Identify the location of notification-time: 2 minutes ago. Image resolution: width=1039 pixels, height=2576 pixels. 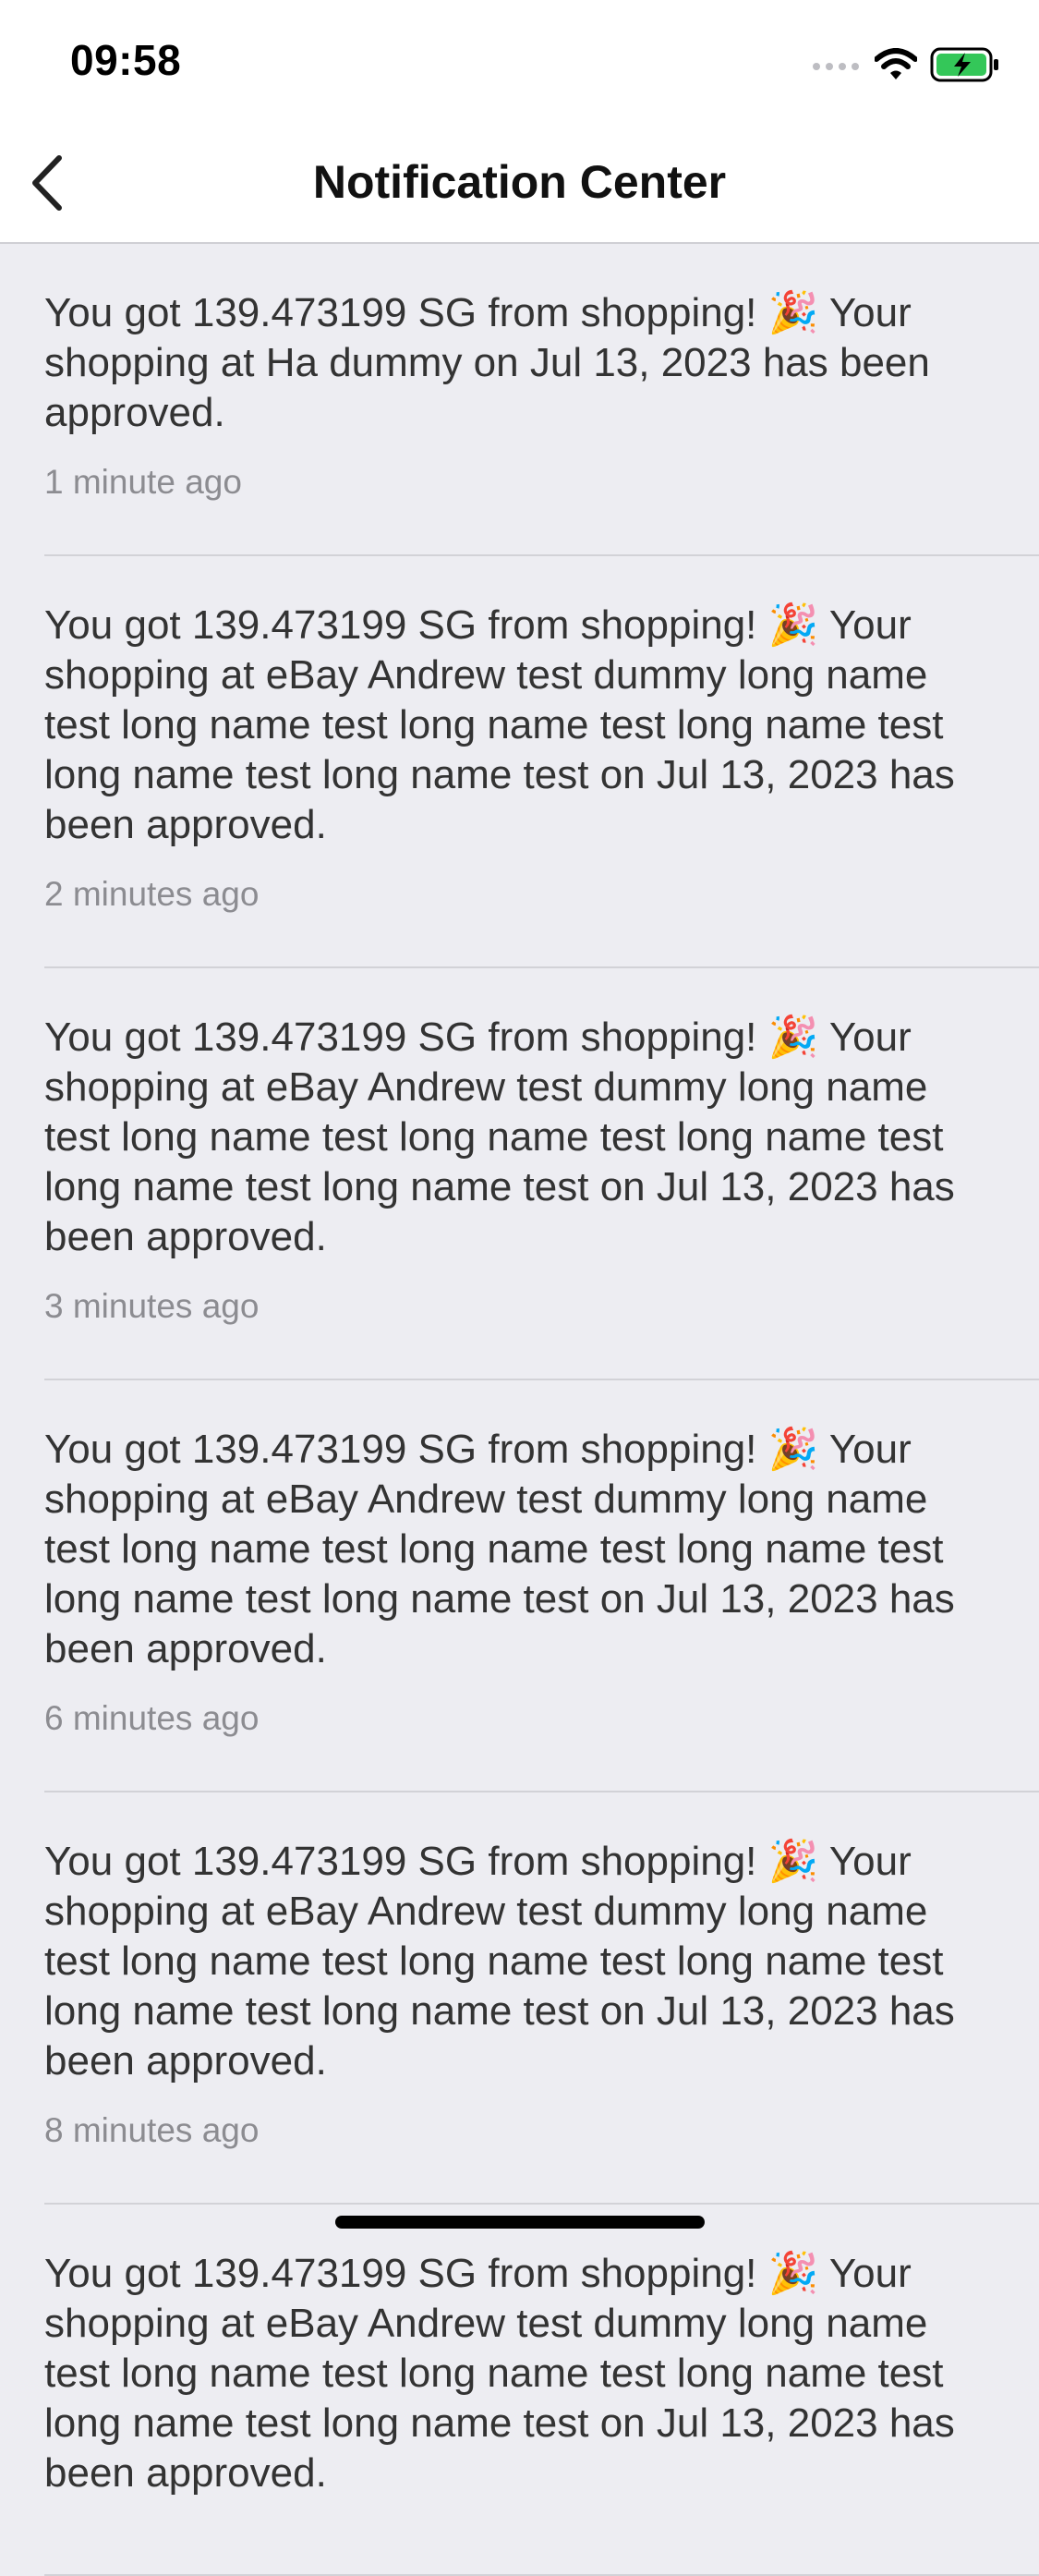
(152, 894).